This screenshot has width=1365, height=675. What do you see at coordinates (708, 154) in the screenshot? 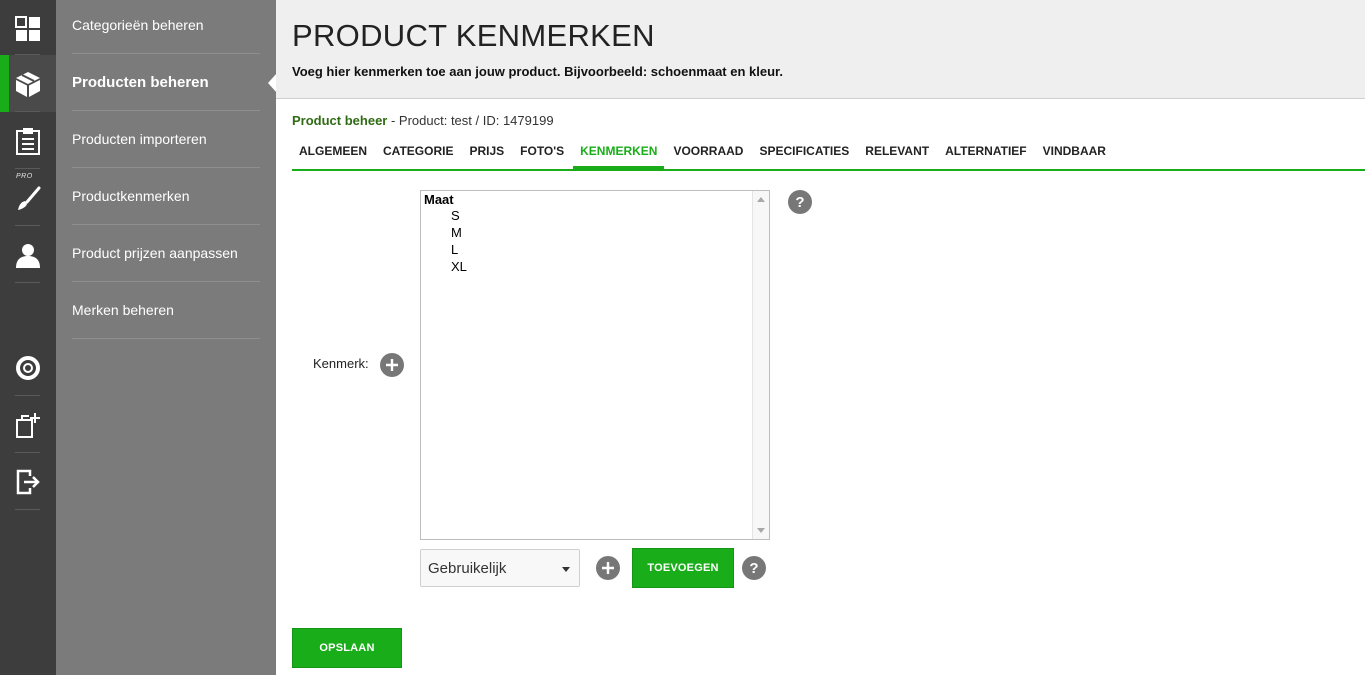
I see `tab-voorraad: VOORRAAD` at bounding box center [708, 154].